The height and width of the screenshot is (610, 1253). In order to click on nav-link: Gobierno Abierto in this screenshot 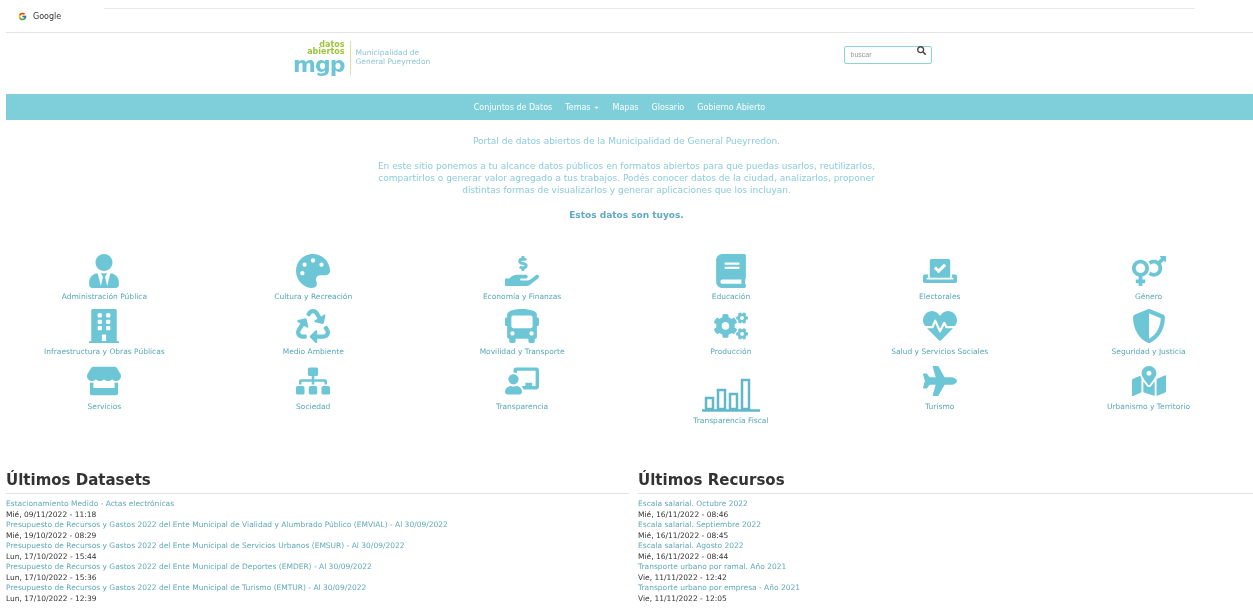, I will do `click(731, 107)`.